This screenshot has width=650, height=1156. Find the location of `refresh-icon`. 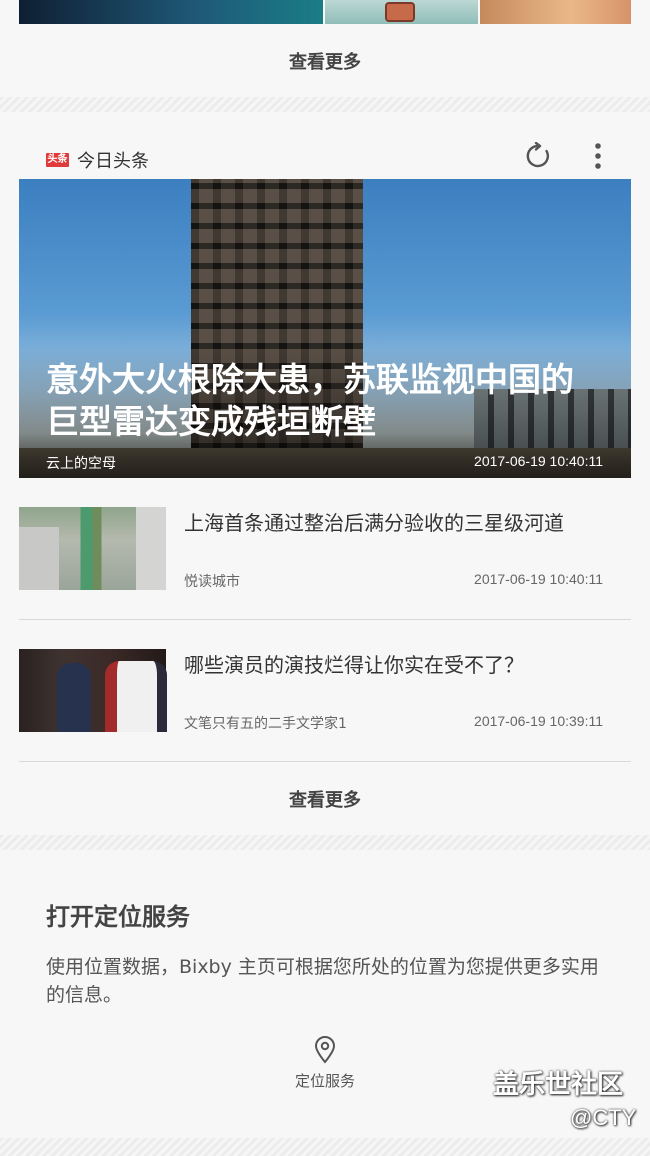

refresh-icon is located at coordinates (538, 155).